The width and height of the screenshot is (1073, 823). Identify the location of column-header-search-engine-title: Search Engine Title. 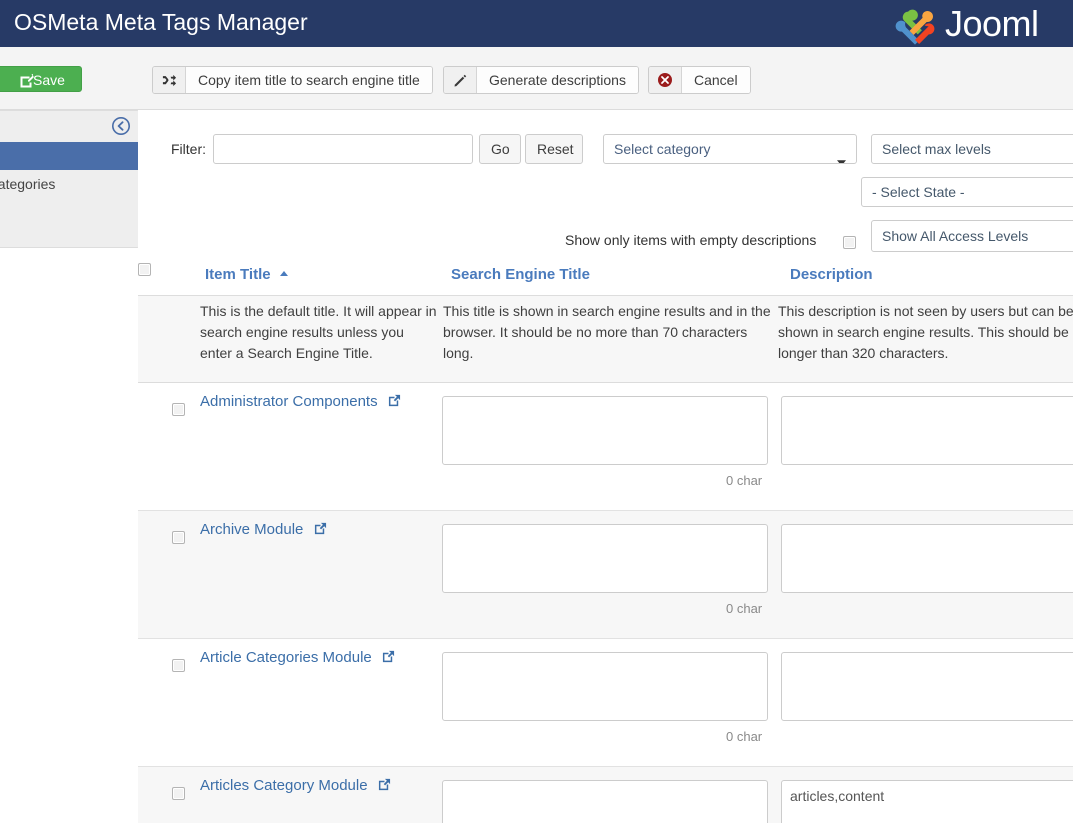
(520, 274).